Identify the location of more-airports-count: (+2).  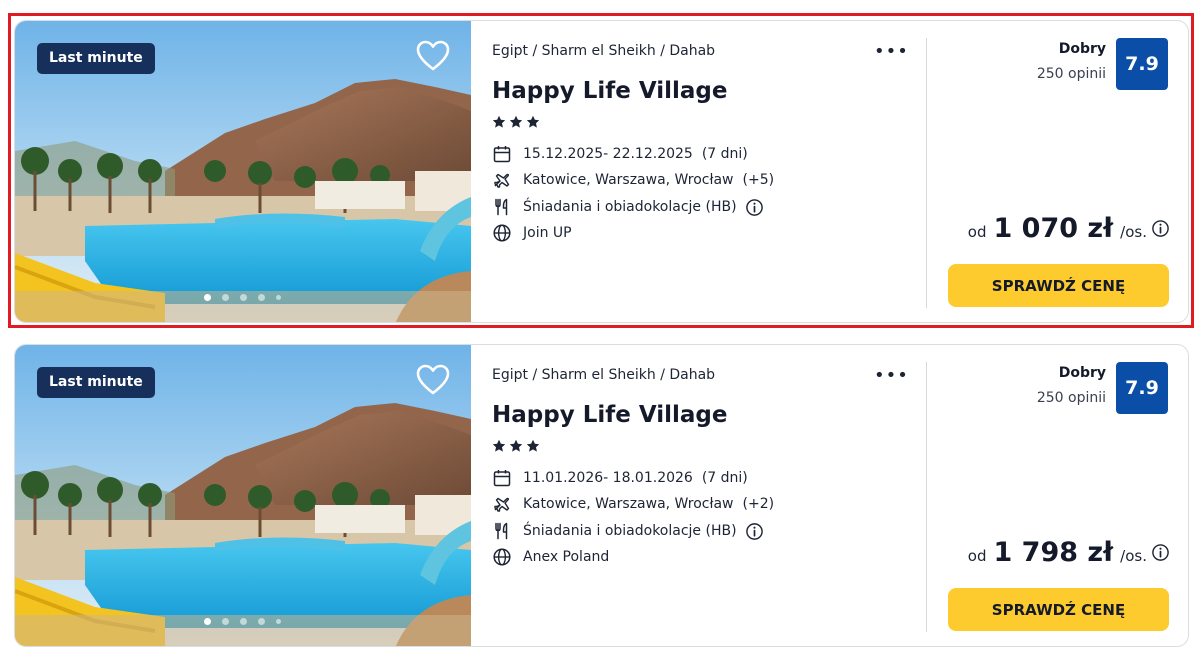
(759, 504).